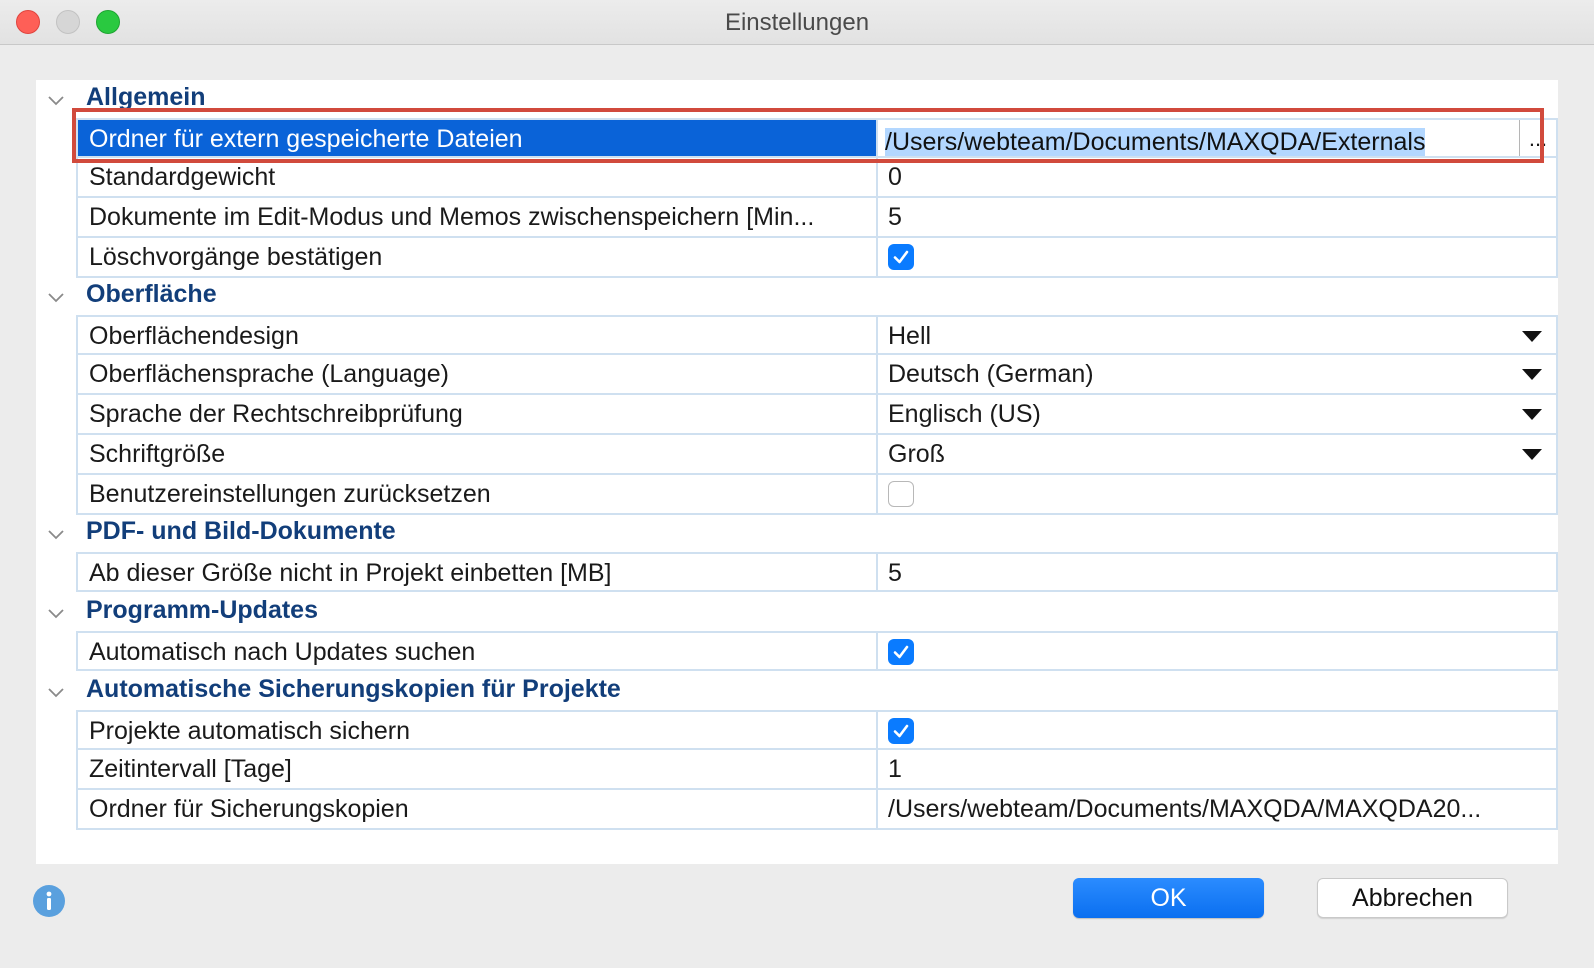  What do you see at coordinates (146, 97) in the screenshot?
I see `section-title: Allgemein` at bounding box center [146, 97].